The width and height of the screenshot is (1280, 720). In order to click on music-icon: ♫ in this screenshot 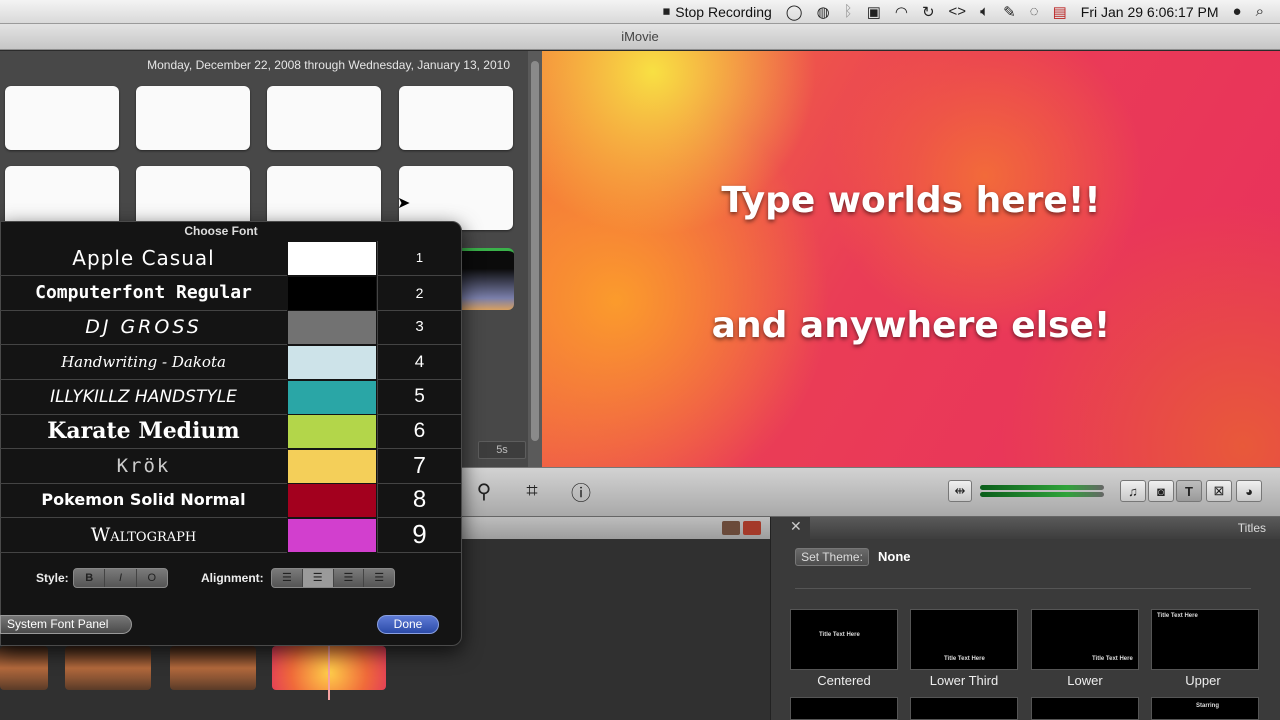, I will do `click(1133, 491)`.